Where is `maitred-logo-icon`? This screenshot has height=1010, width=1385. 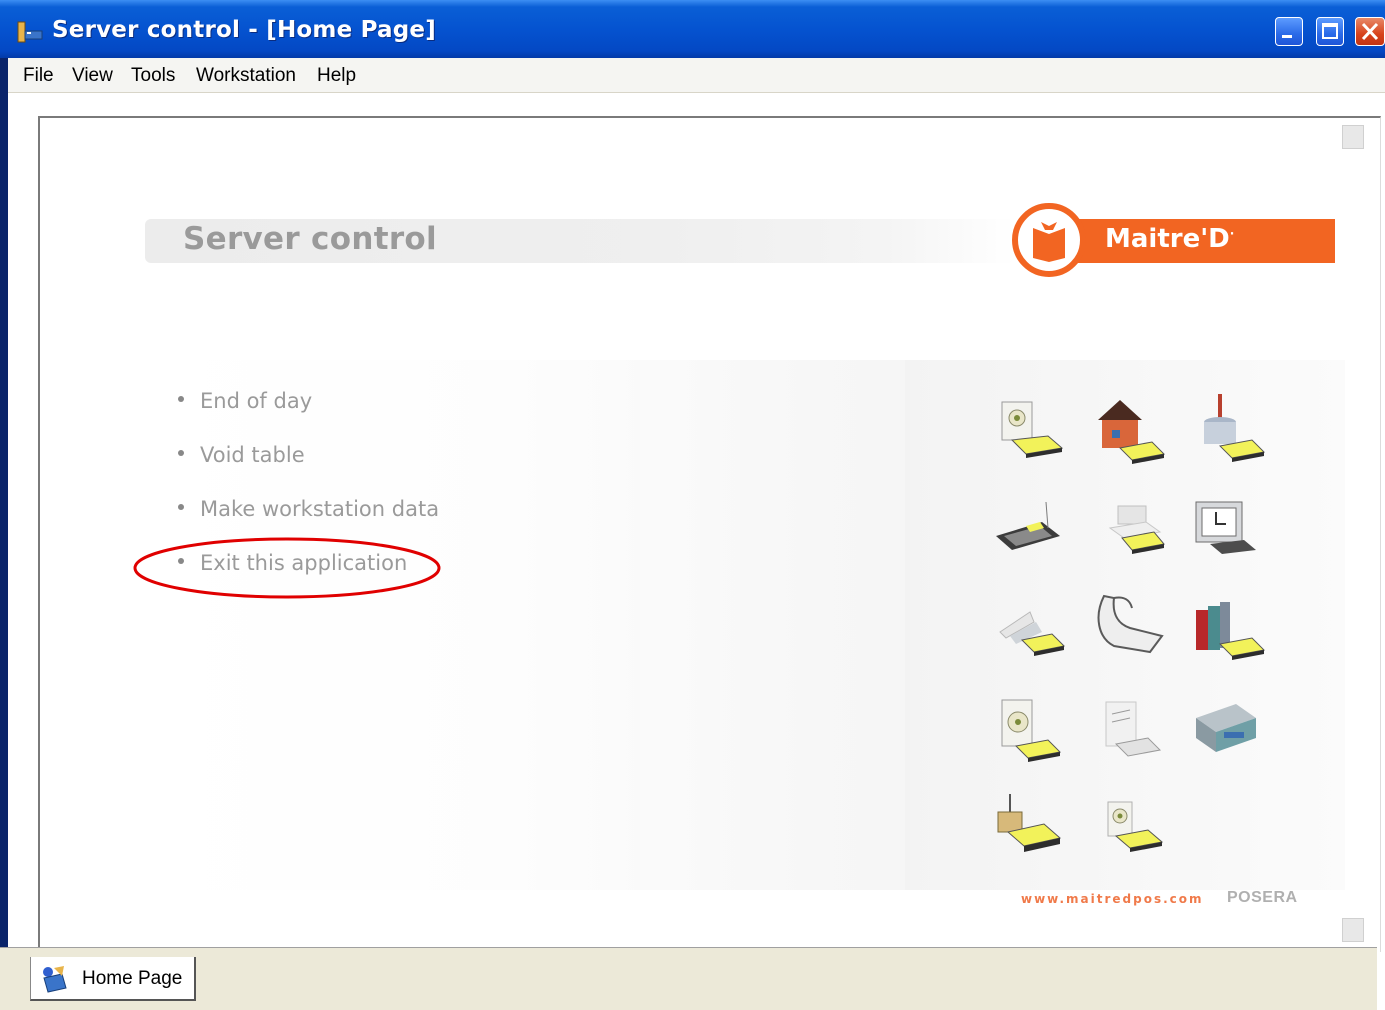
maitred-logo-icon is located at coordinates (1049, 240).